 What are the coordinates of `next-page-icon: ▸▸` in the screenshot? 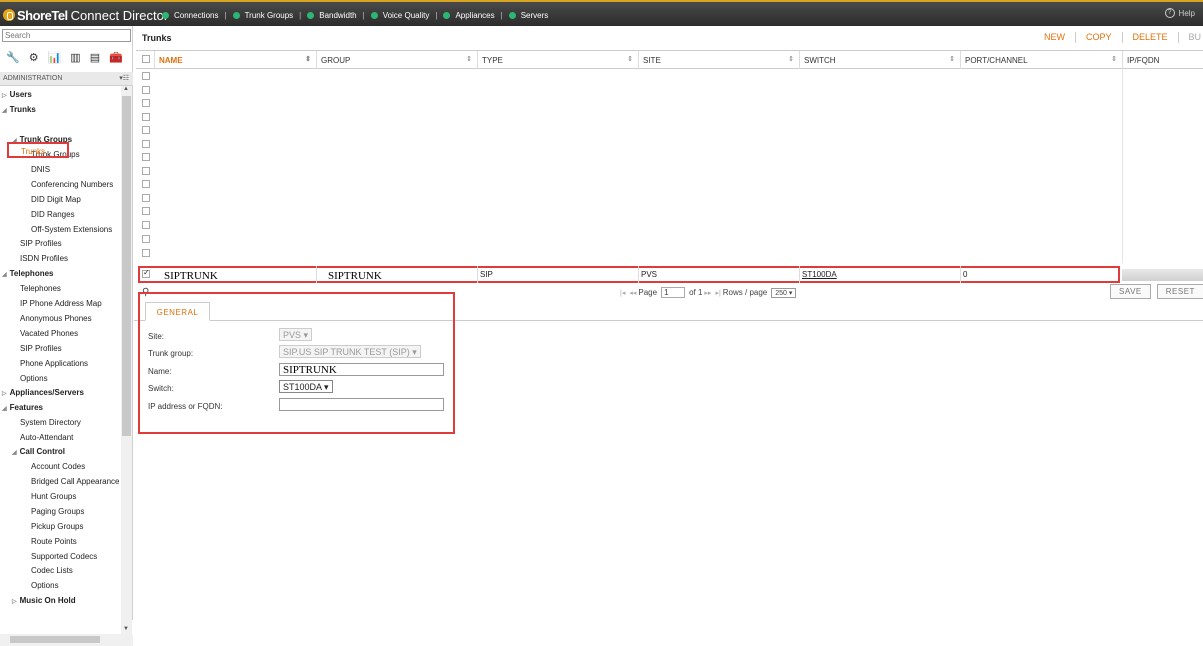 It's located at (707, 293).